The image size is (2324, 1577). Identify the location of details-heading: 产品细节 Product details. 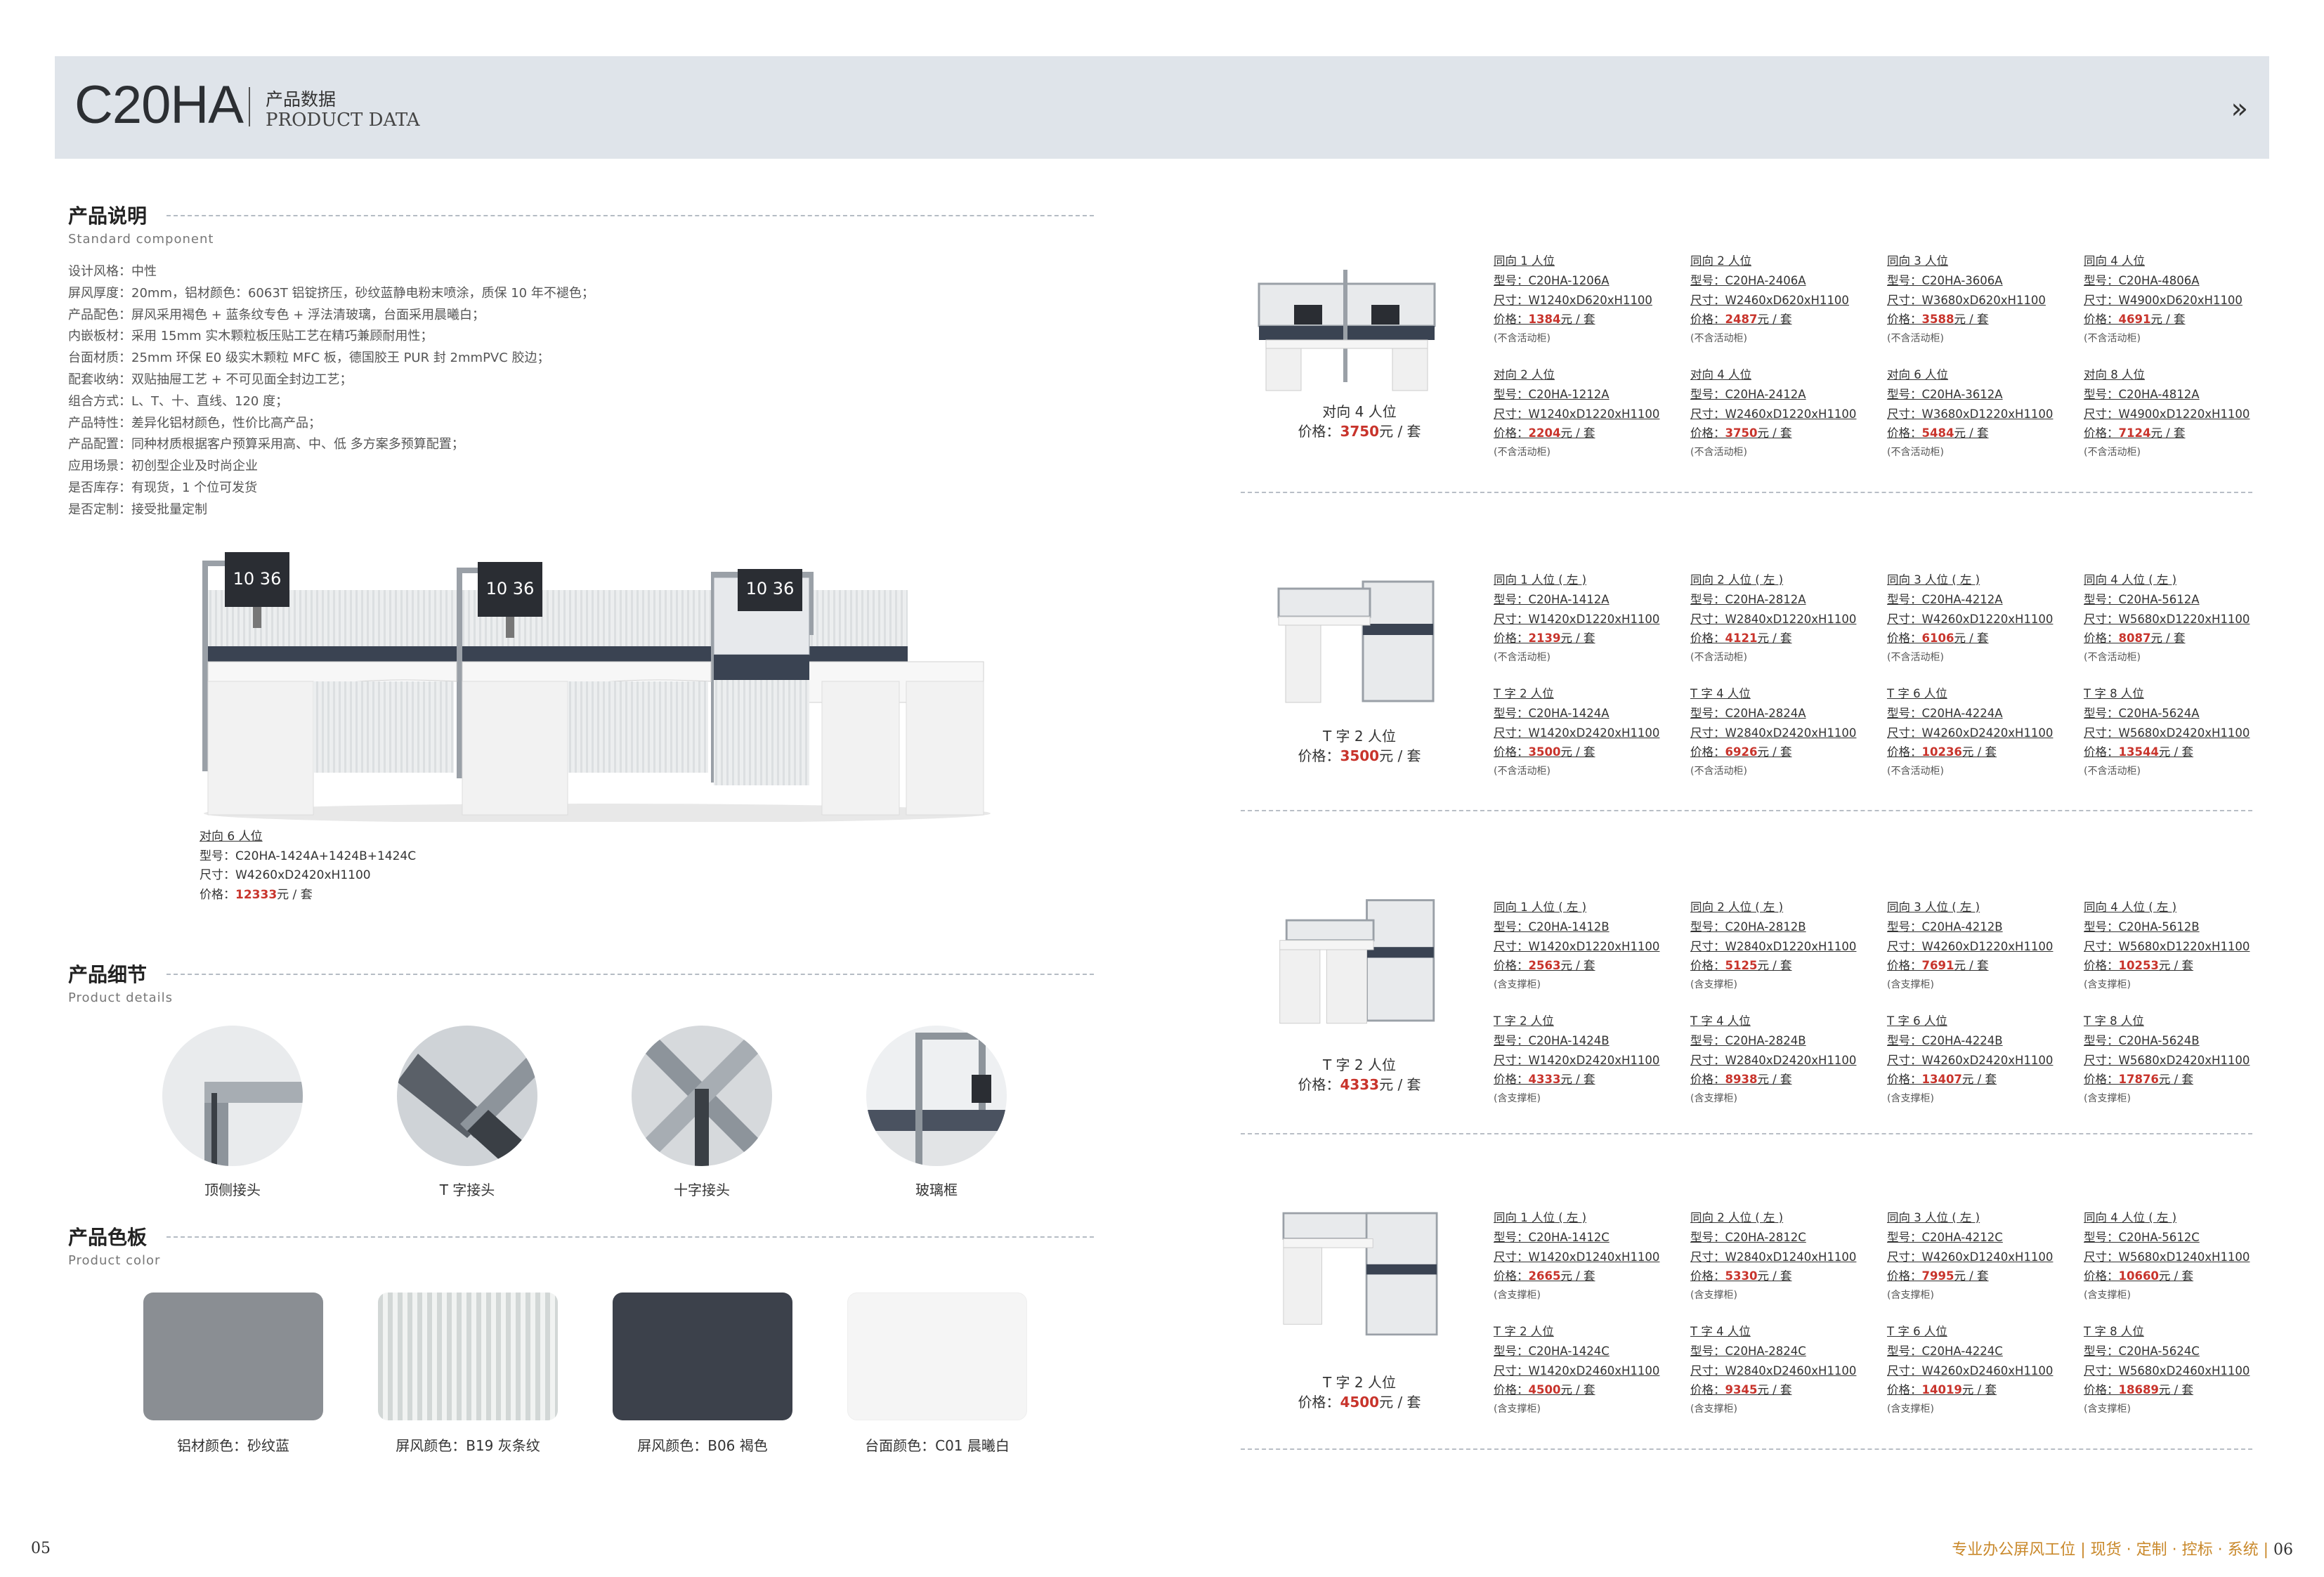
(581, 982).